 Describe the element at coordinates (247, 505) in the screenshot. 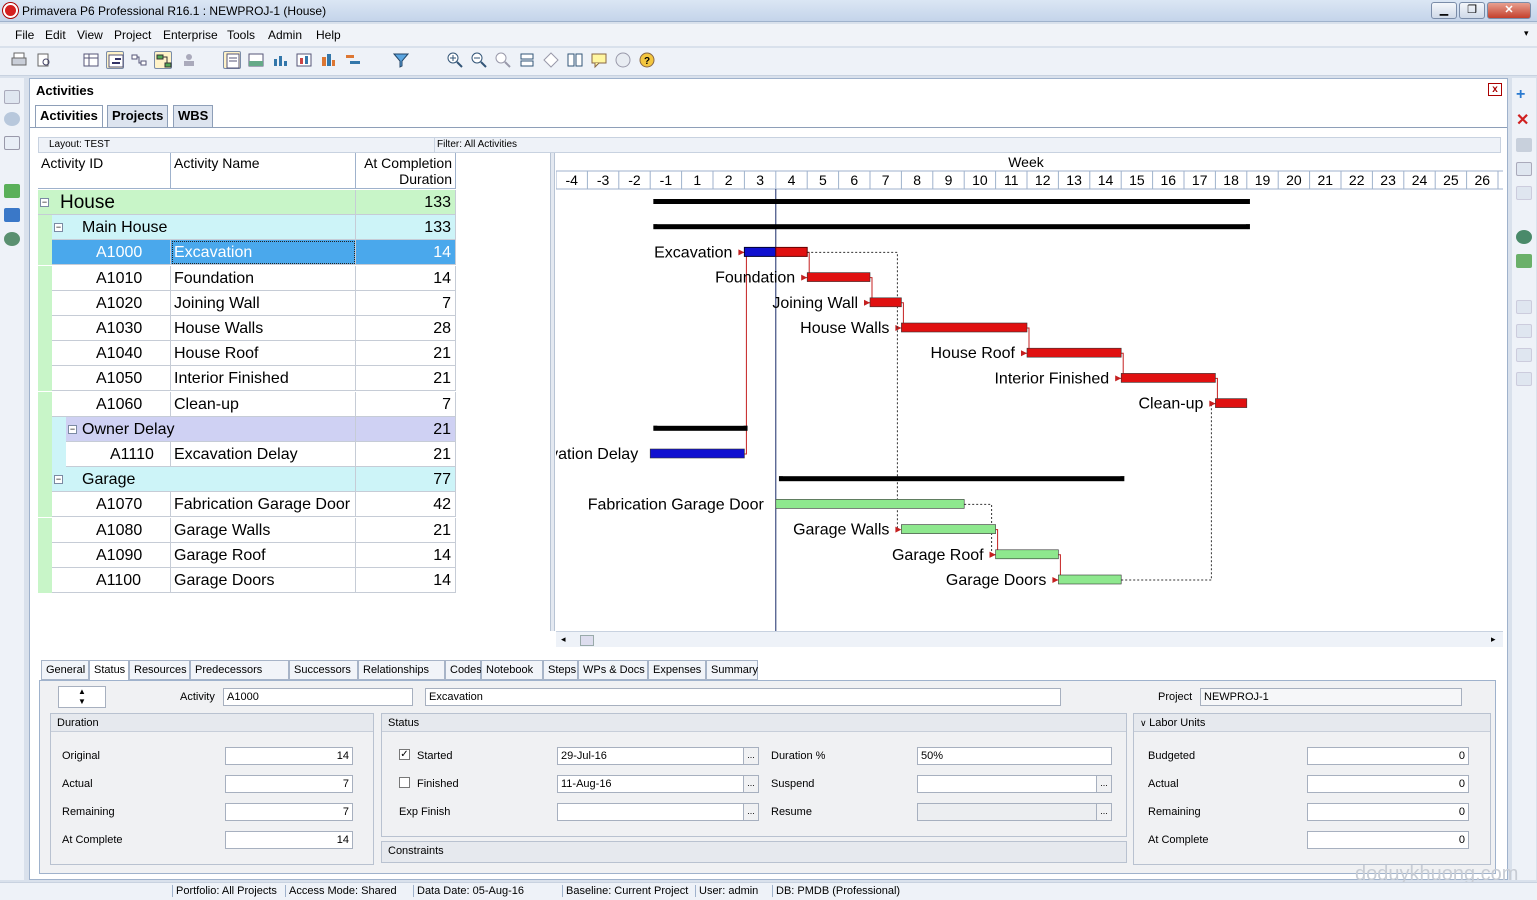

I see `activity-row: A1070 Fabrication Garage Door 42` at that location.